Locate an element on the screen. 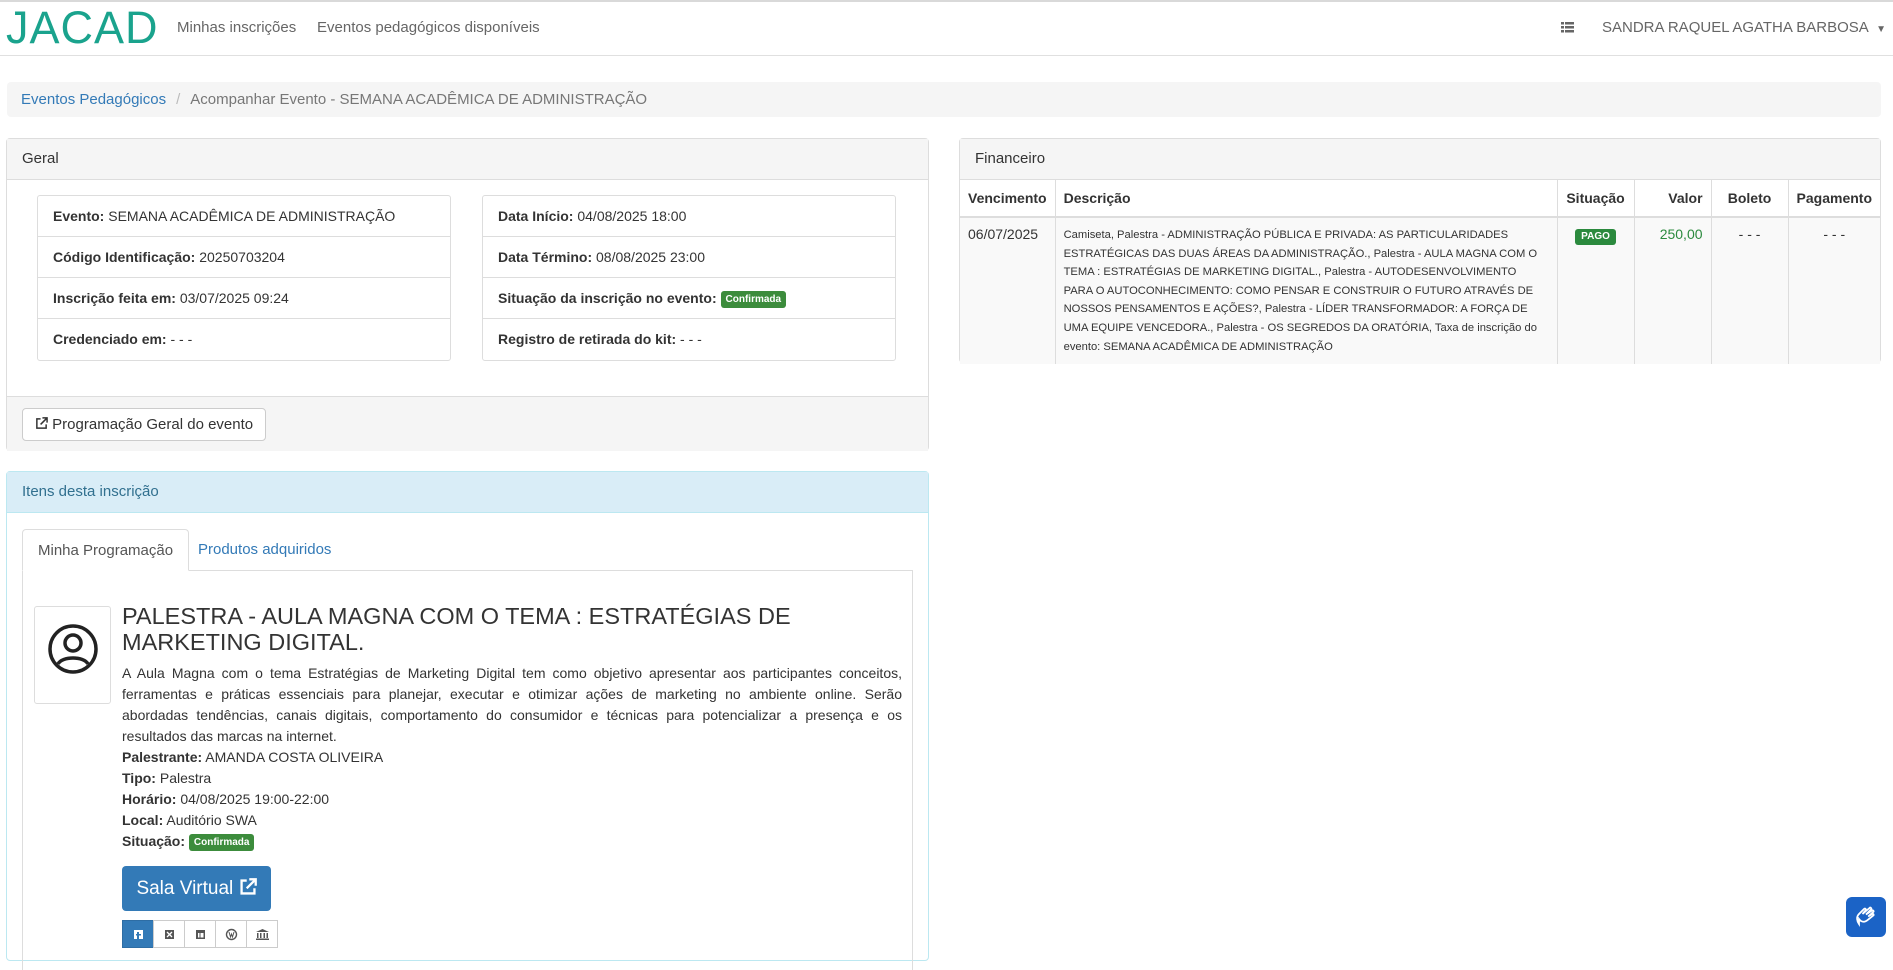  list-icon is located at coordinates (1567, 27).